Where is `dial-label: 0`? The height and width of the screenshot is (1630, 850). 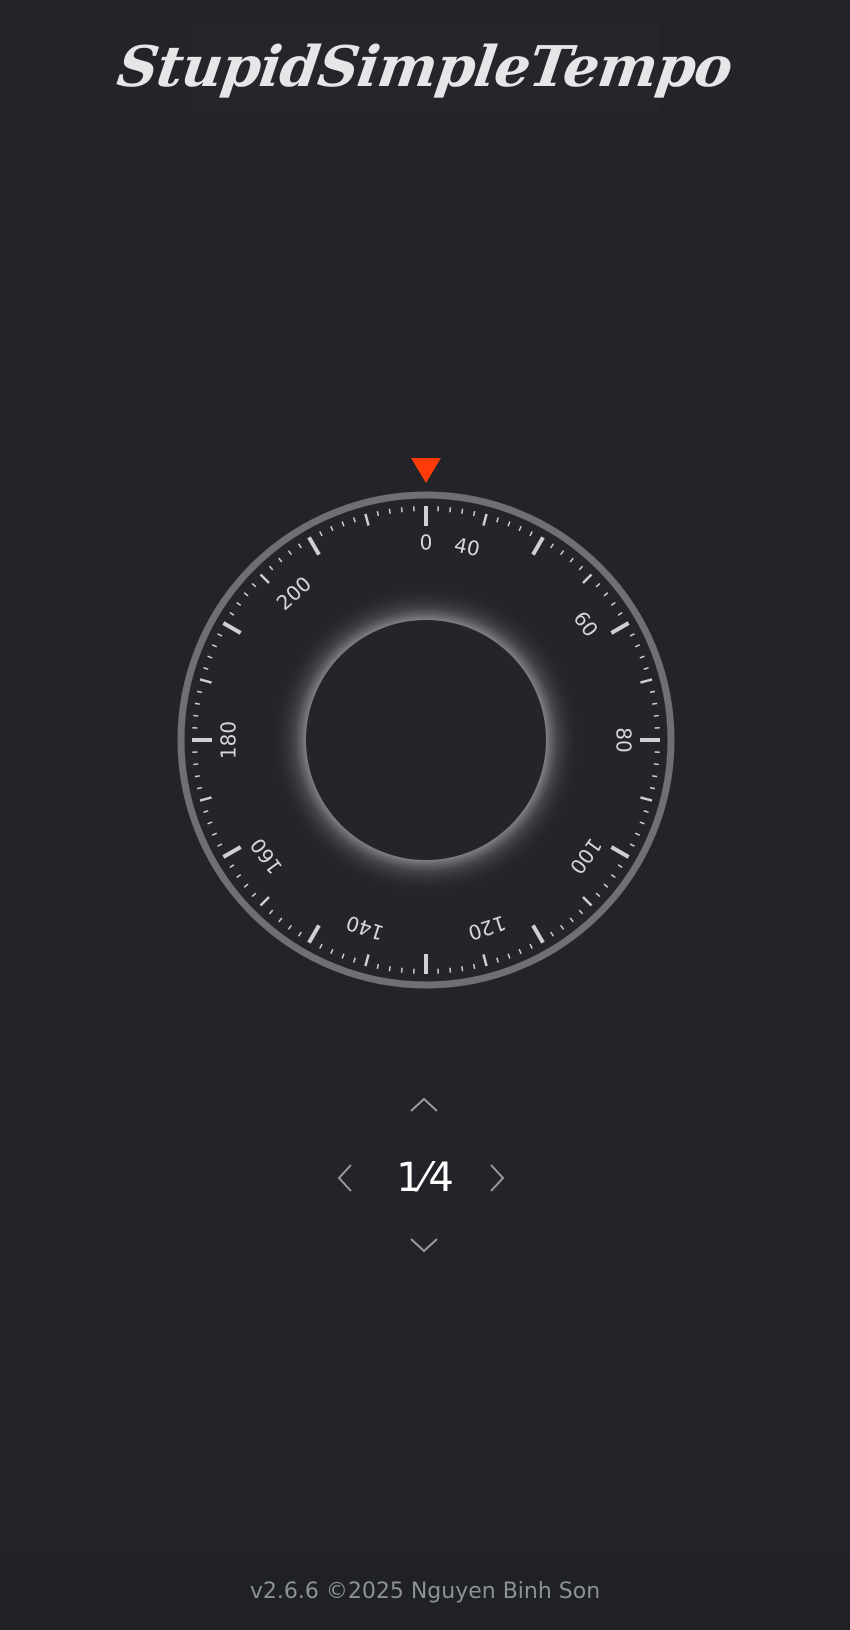 dial-label: 0 is located at coordinates (426, 543).